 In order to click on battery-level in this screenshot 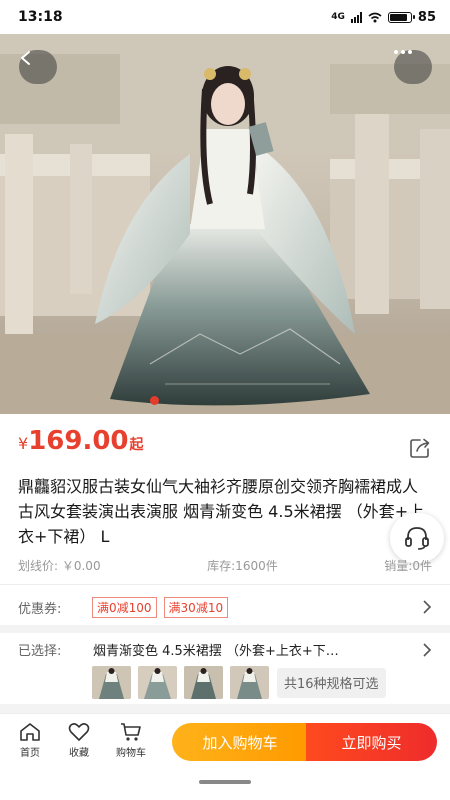, I will do `click(398, 17)`.